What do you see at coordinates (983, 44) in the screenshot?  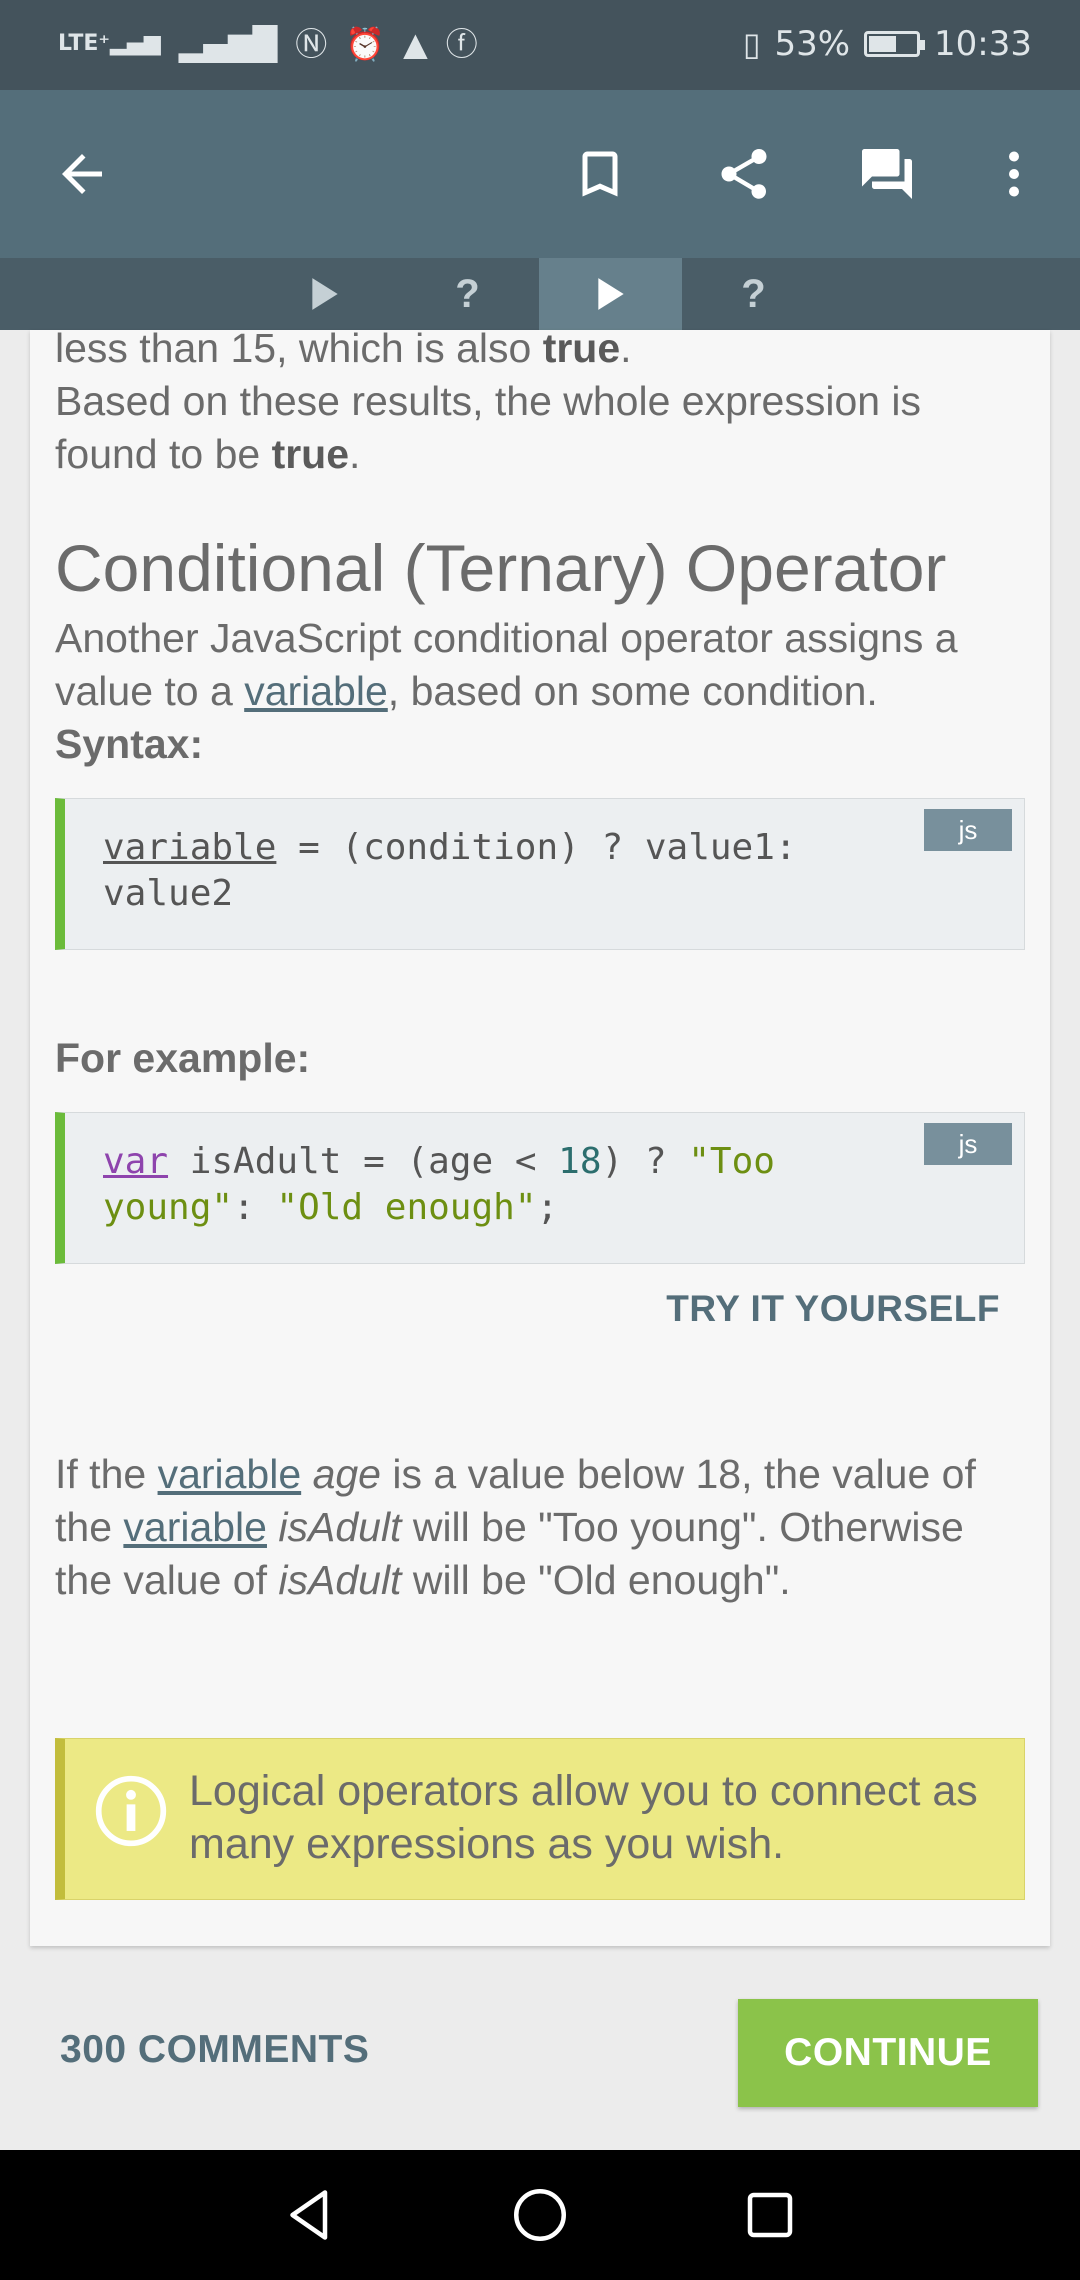 I see `clock: 10:33` at bounding box center [983, 44].